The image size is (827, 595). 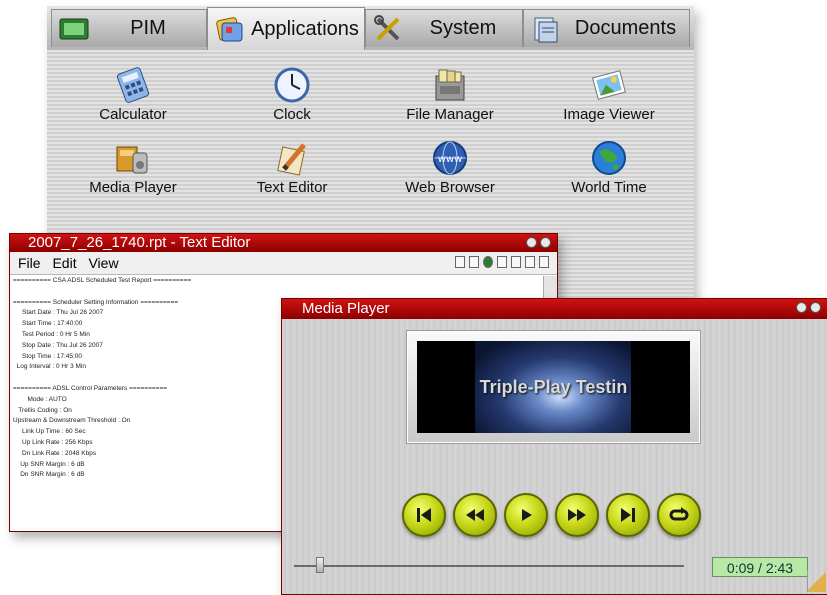 I want to click on copy-icon, so click(x=516, y=262).